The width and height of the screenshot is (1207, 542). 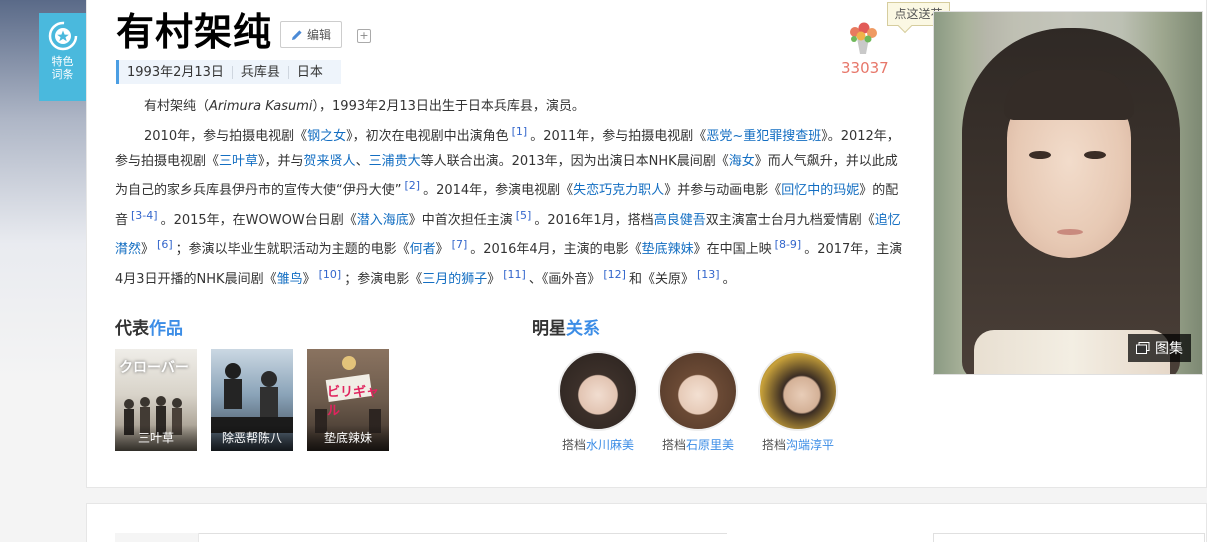 I want to click on relation-item: 搭档水川麻美, so click(x=598, y=402).